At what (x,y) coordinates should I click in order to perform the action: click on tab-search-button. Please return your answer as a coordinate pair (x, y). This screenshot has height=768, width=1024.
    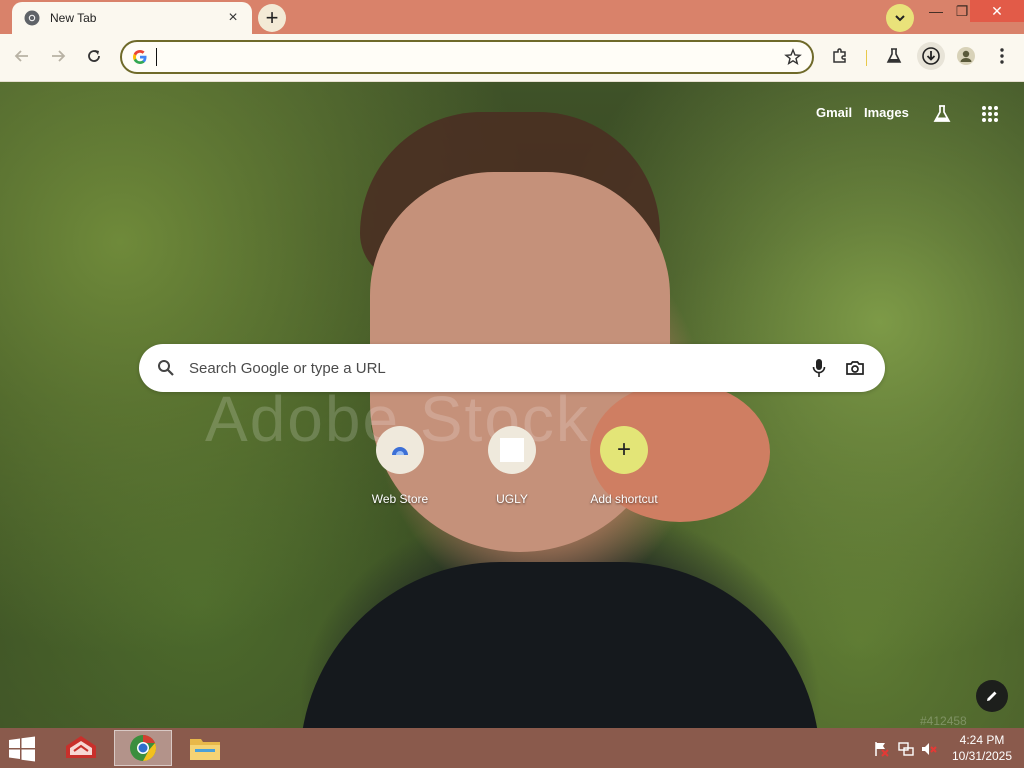
    Looking at the image, I should click on (900, 18).